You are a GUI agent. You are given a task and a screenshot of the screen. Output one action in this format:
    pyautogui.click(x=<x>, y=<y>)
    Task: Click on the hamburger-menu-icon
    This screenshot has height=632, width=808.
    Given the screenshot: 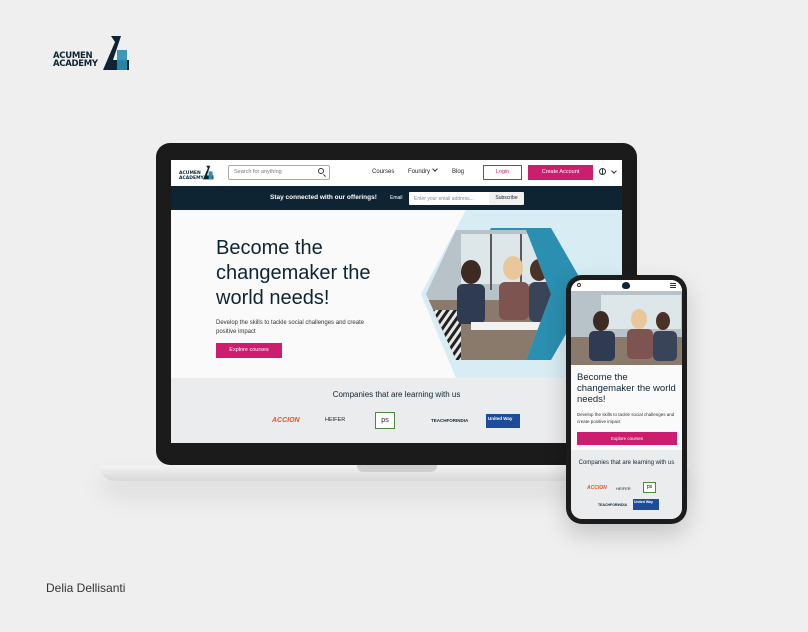 What is the action you would take?
    pyautogui.click(x=673, y=285)
    